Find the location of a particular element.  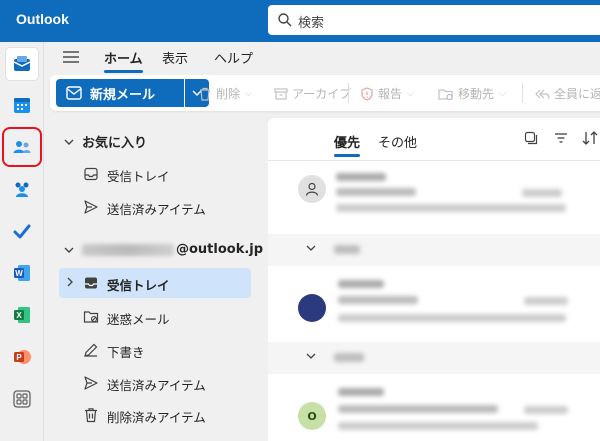

rail-todo-button is located at coordinates (22, 231).